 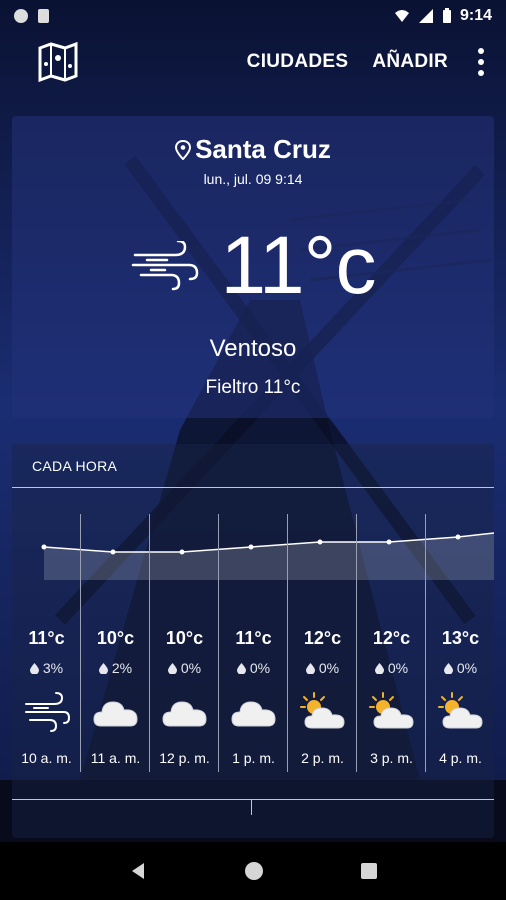 I want to click on sim-card-icon, so click(x=43, y=16).